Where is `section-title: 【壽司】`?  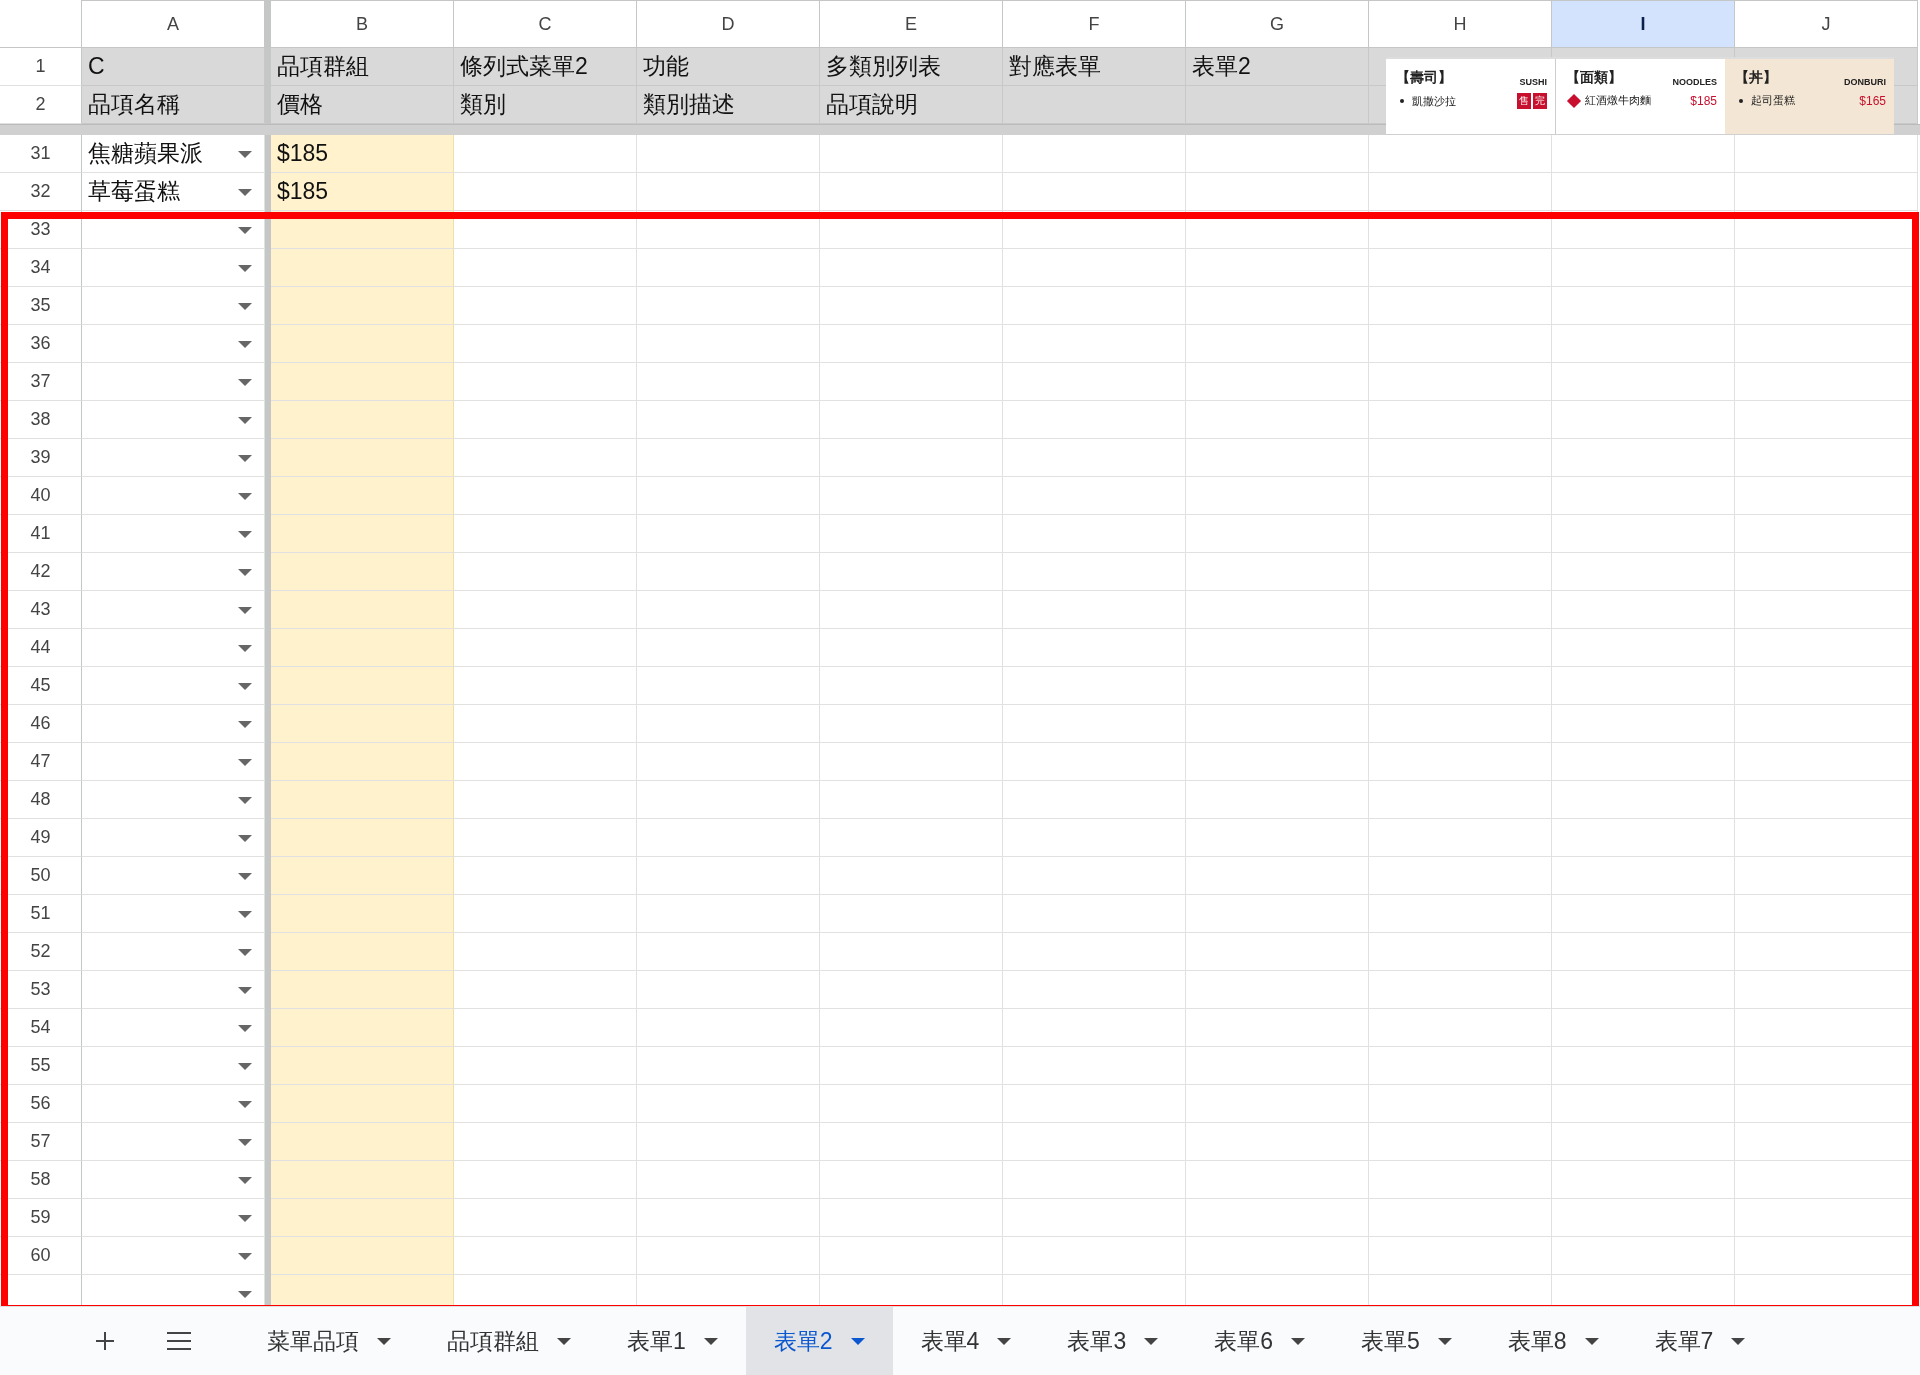 section-title: 【壽司】 is located at coordinates (1424, 78).